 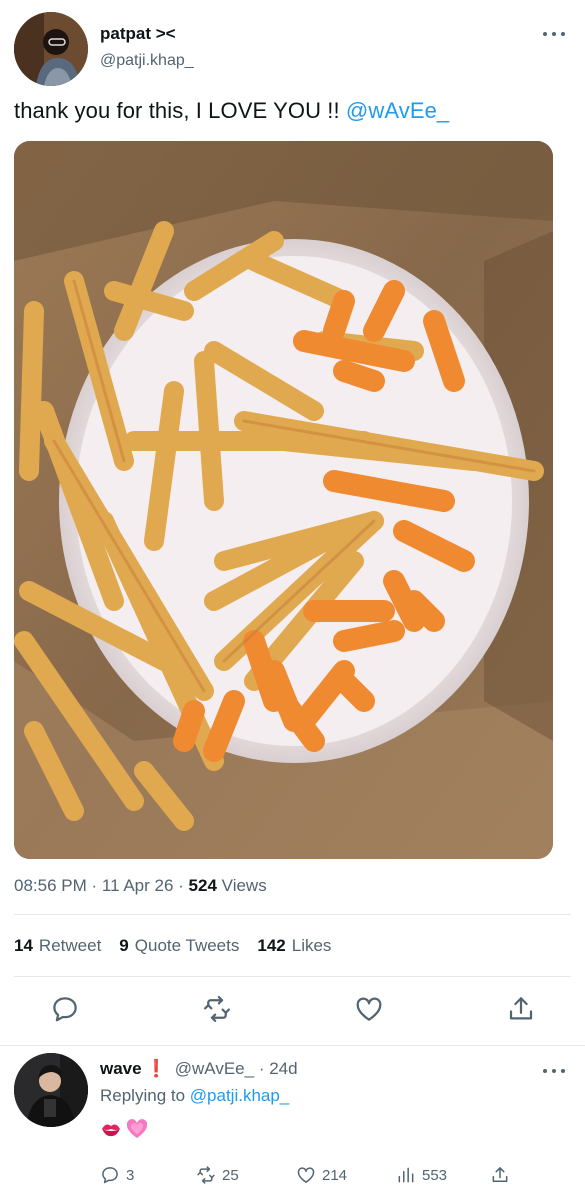 I want to click on author-handle: @patji.khap_, so click(x=147, y=61).